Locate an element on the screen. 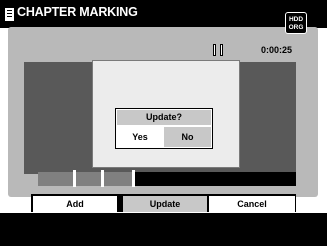 The height and width of the screenshot is (246, 327). hdd-org-badge: HDD ORG is located at coordinates (296, 23).